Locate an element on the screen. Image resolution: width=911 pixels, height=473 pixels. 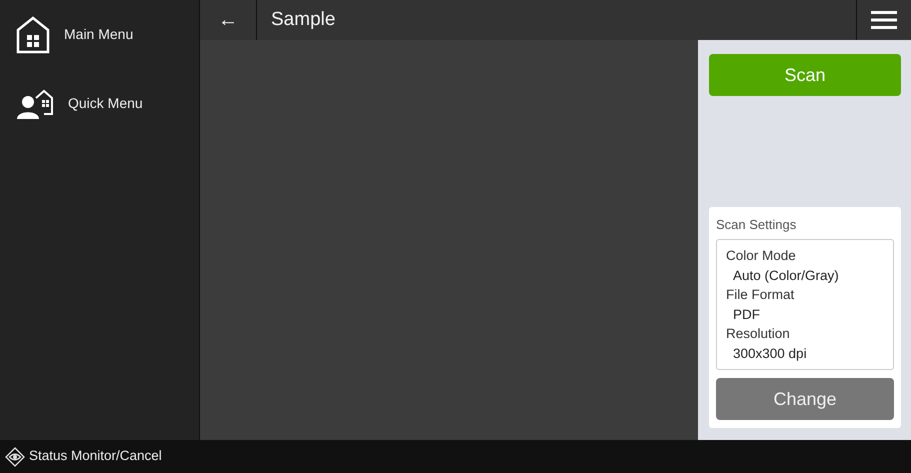
setting-value: PDF is located at coordinates (746, 315).